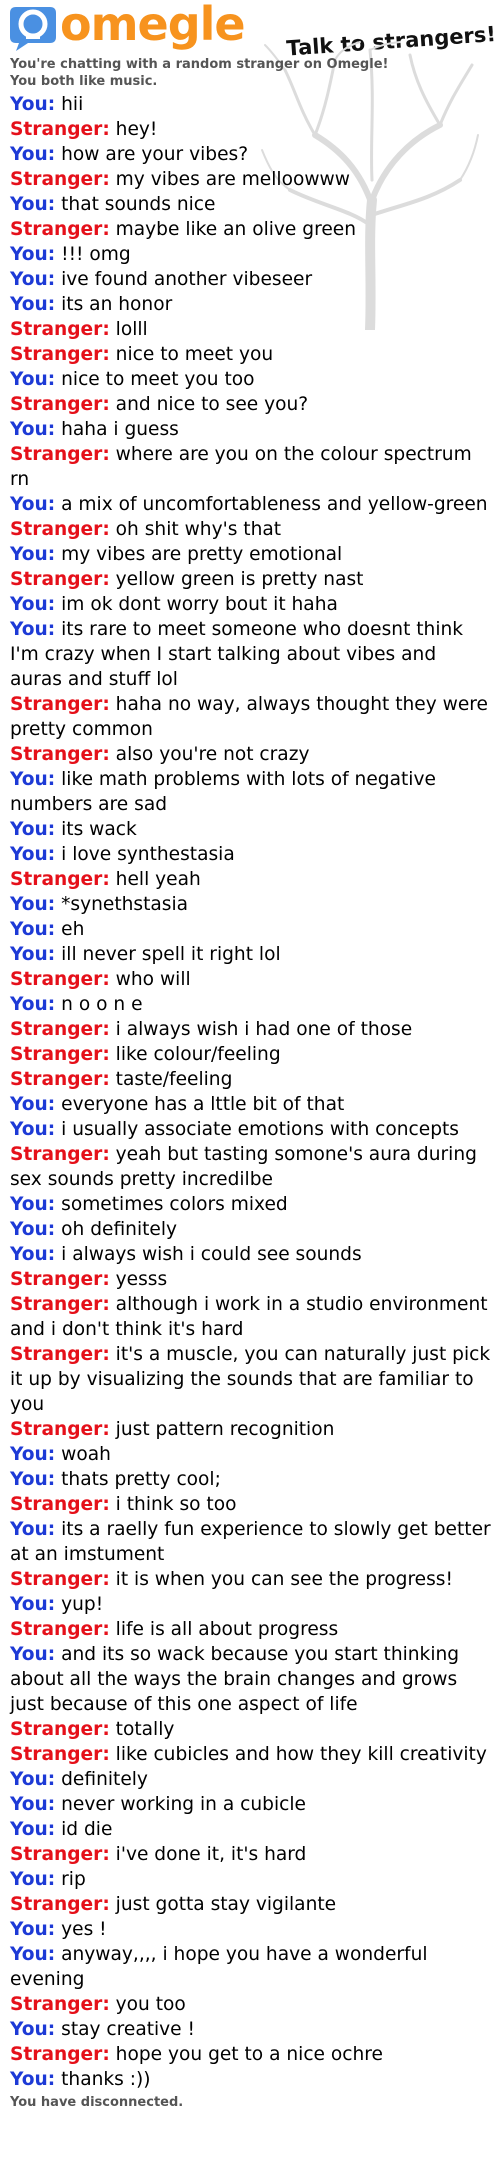 The width and height of the screenshot is (500, 2158). What do you see at coordinates (138, 1279) in the screenshot?
I see `message-text: yesss` at bounding box center [138, 1279].